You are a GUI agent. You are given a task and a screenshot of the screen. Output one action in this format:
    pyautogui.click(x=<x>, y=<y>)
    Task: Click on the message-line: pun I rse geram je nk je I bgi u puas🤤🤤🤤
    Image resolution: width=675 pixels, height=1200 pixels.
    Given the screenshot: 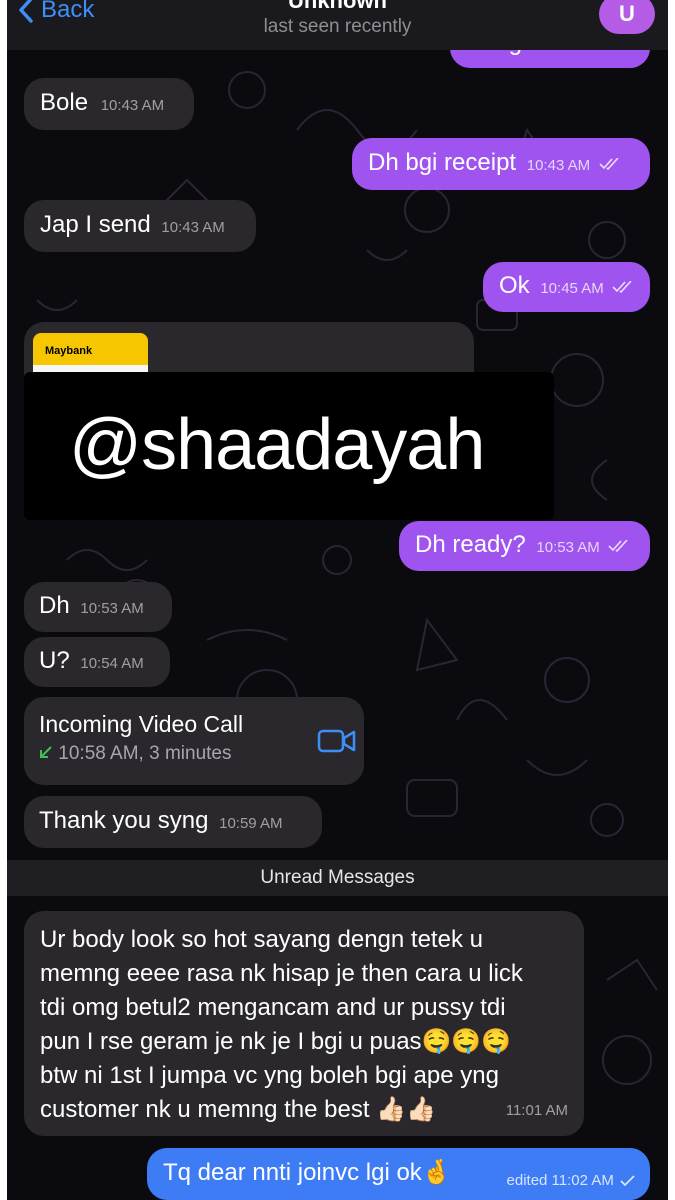 What is the action you would take?
    pyautogui.click(x=276, y=1041)
    